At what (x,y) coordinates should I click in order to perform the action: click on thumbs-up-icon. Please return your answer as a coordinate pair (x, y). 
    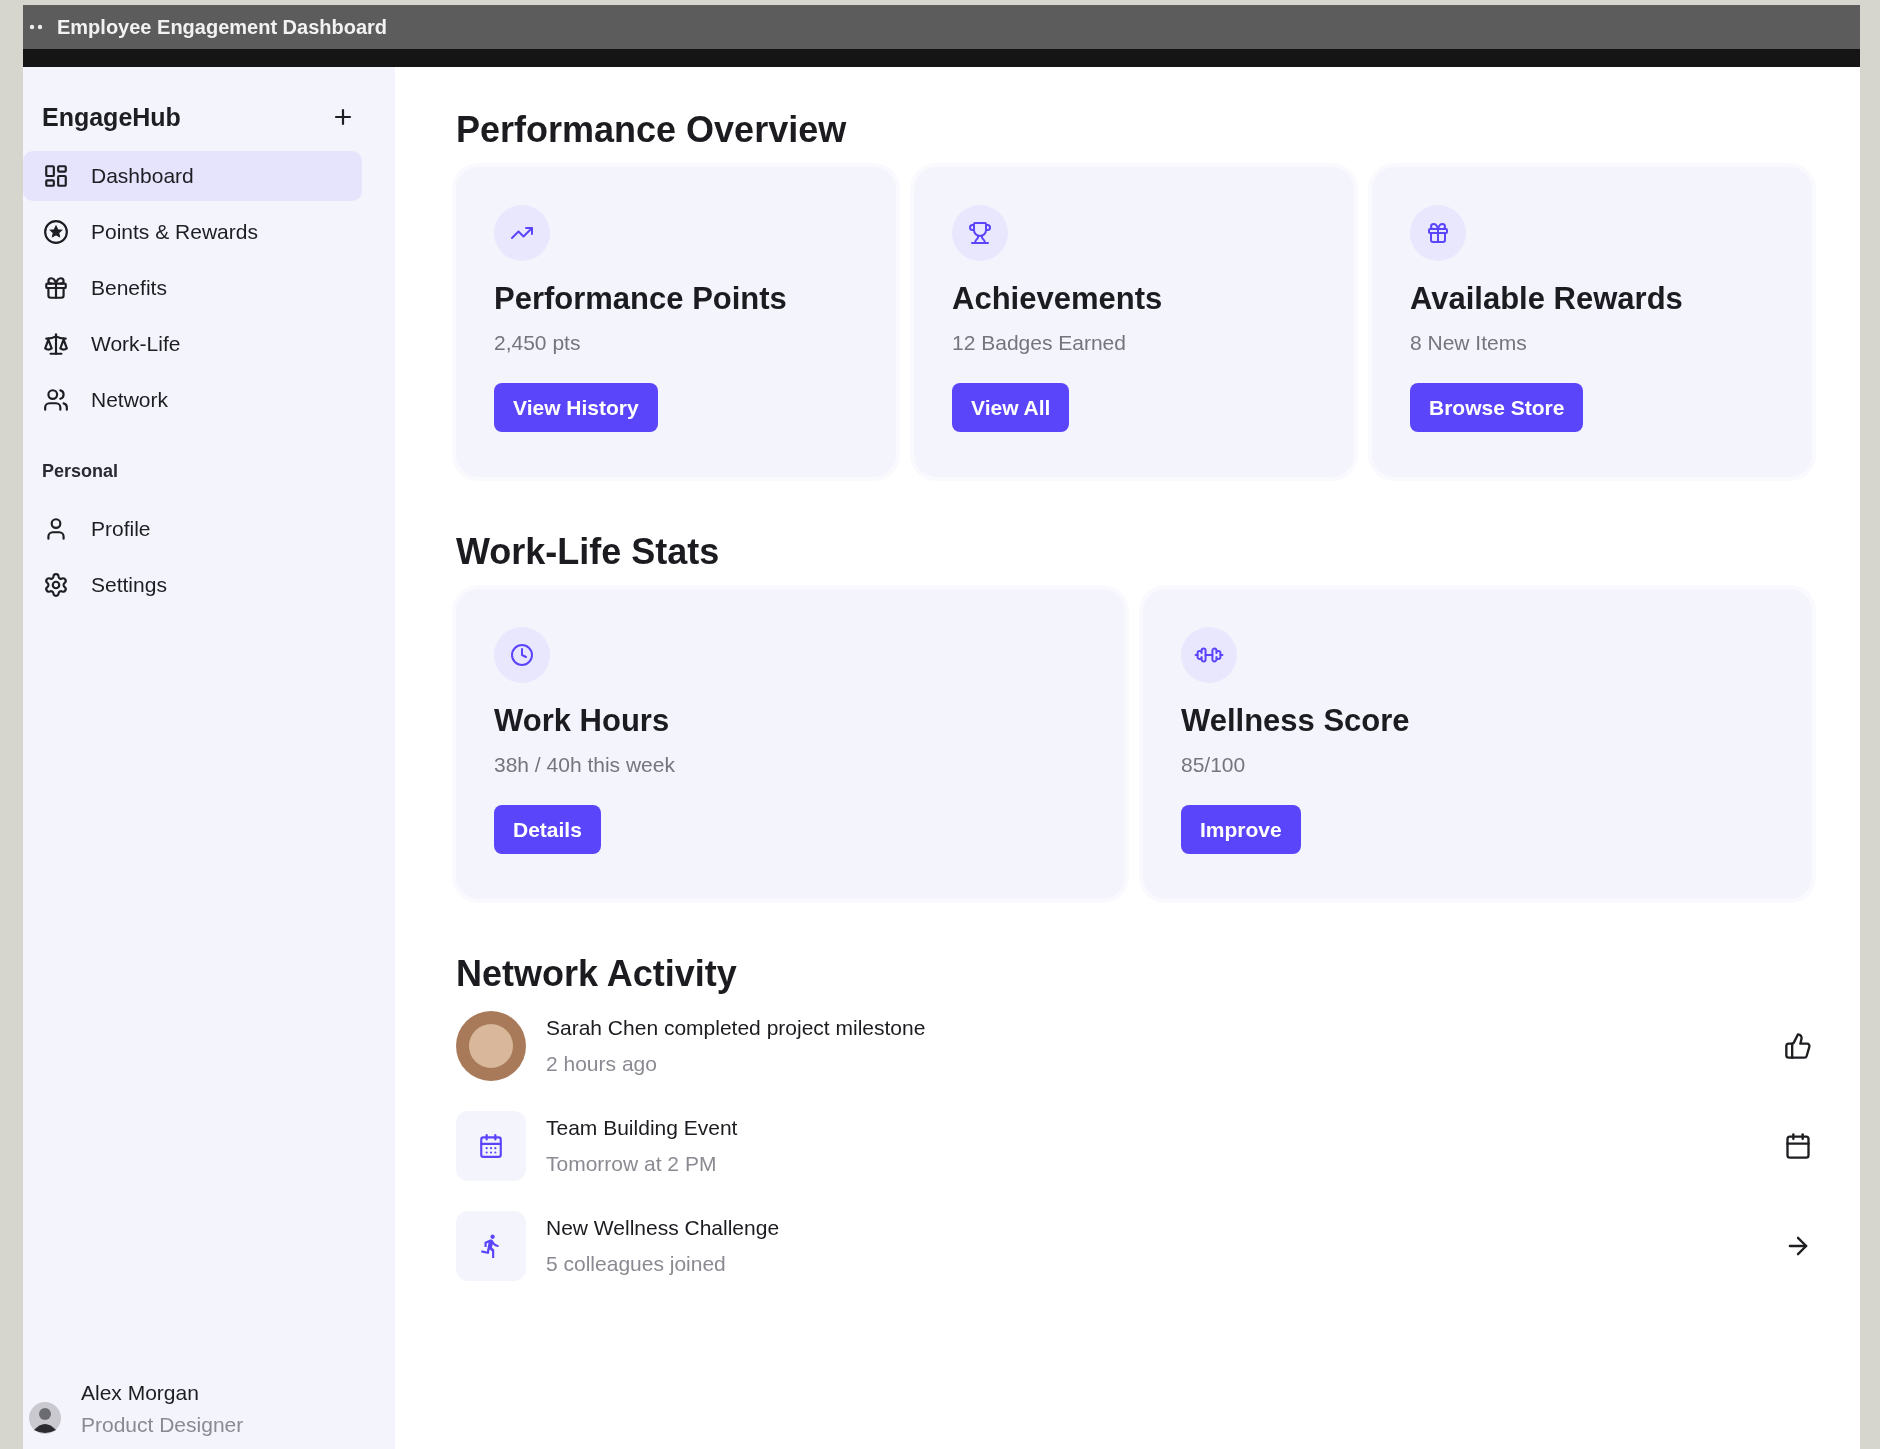
    Looking at the image, I should click on (1798, 1046).